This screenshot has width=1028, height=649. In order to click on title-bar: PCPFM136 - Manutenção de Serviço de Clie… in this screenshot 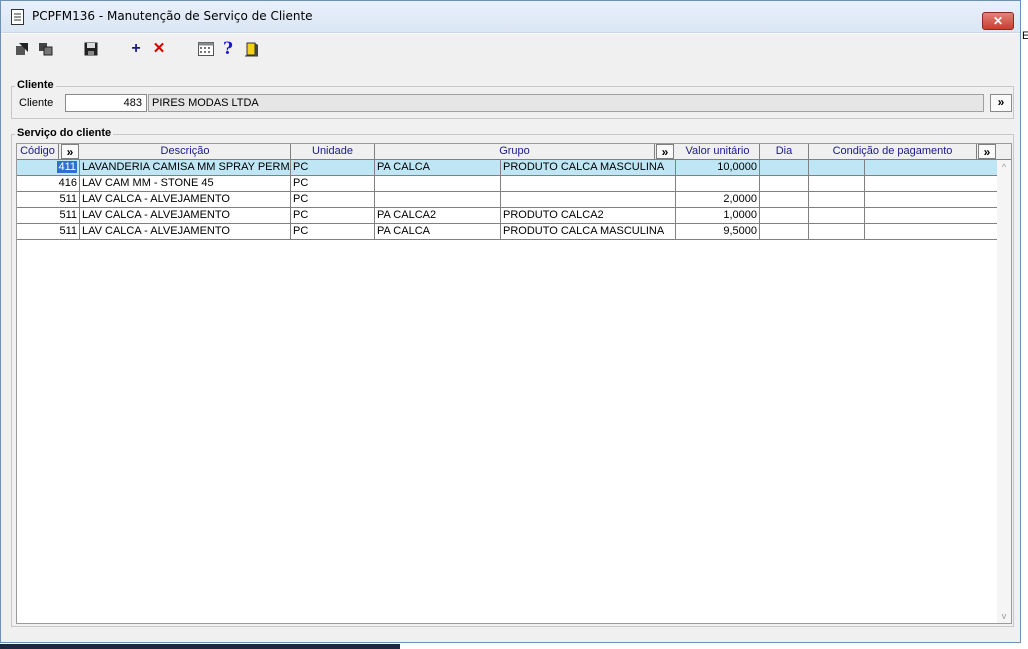, I will do `click(510, 17)`.